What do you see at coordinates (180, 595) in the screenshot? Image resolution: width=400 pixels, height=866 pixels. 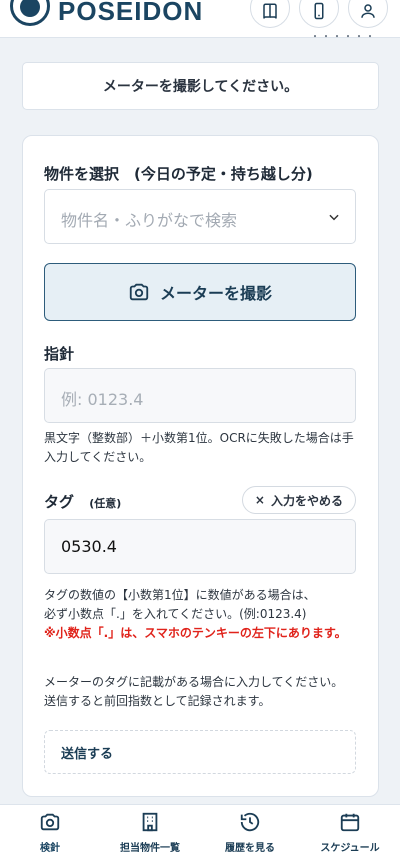 I see `tag-help-line-1: タグの数値の【小数第1位】に数値がある場合は、` at bounding box center [180, 595].